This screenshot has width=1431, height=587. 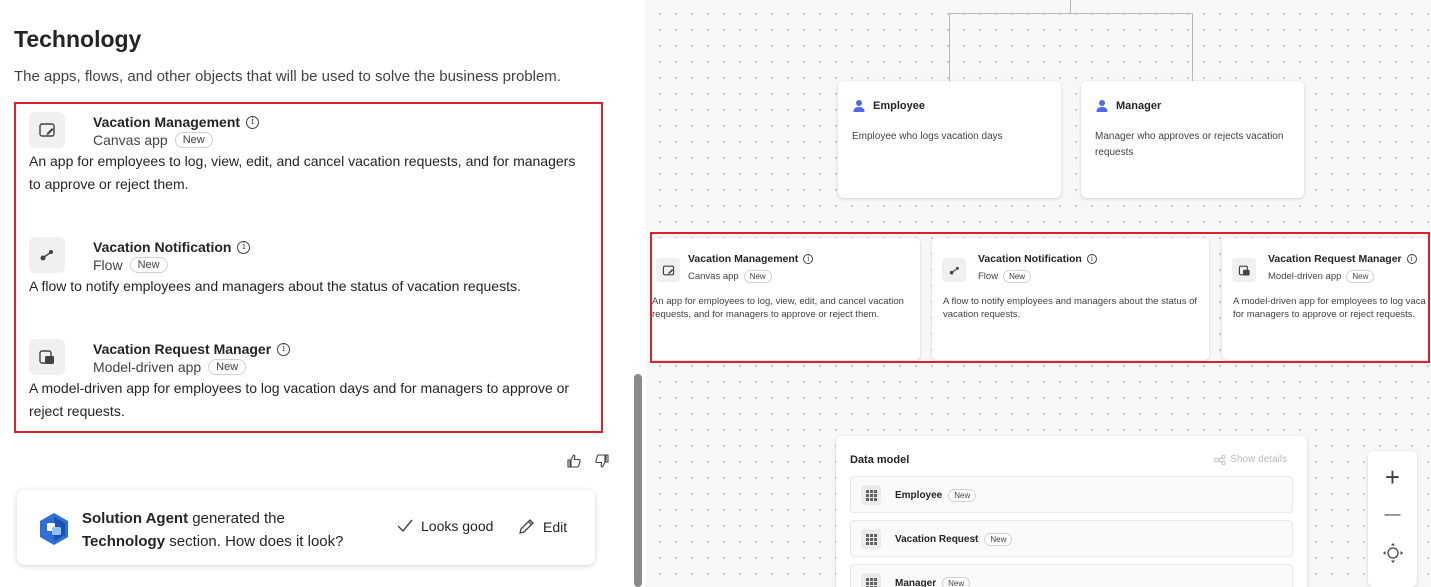 What do you see at coordinates (888, 106) in the screenshot?
I see `persona-title: Employee` at bounding box center [888, 106].